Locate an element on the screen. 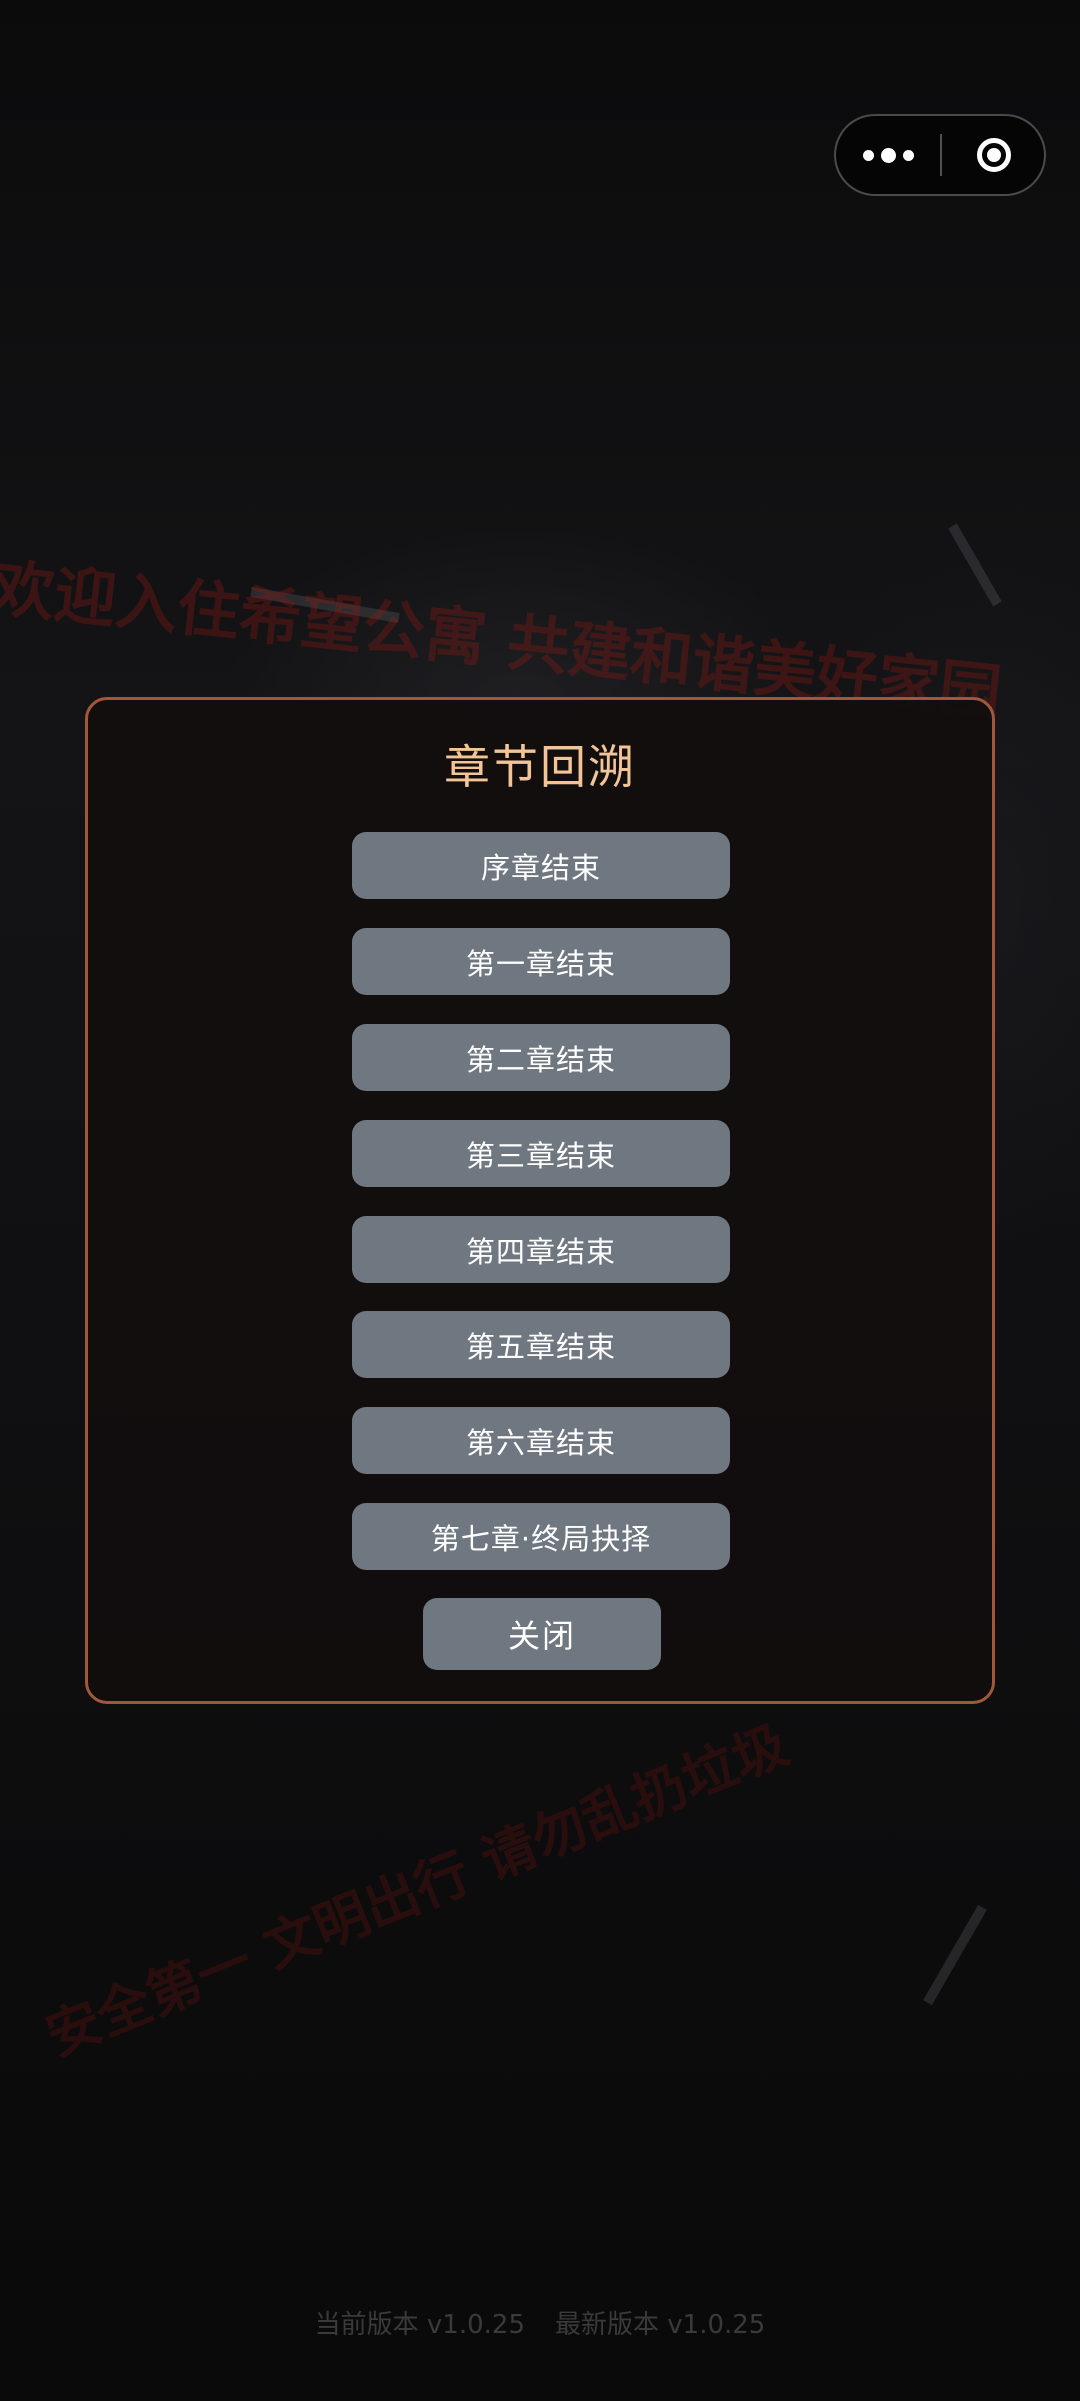 Image resolution: width=1080 pixels, height=2401 pixels. chapter-2-button: 第二章结束 is located at coordinates (541, 1057).